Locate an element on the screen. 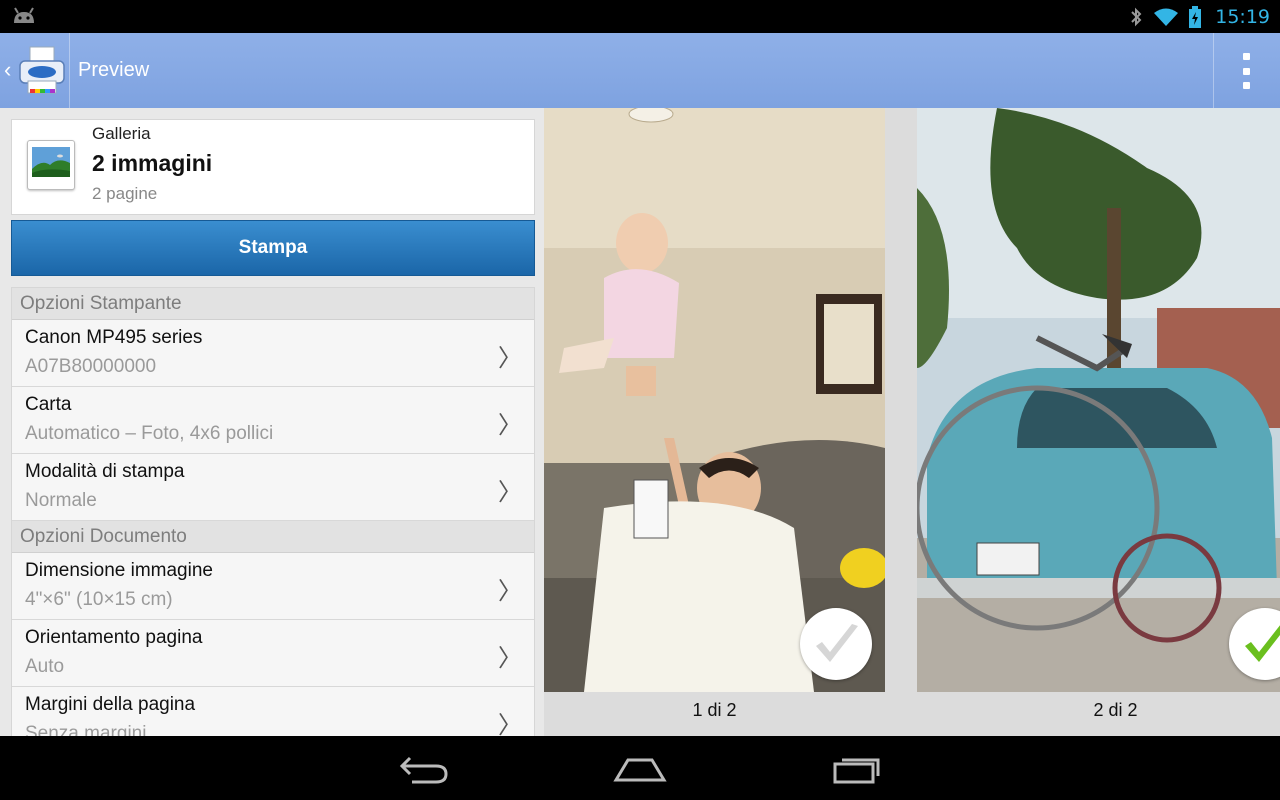 The height and width of the screenshot is (800, 1280). navigation-bar is located at coordinates (640, 768).